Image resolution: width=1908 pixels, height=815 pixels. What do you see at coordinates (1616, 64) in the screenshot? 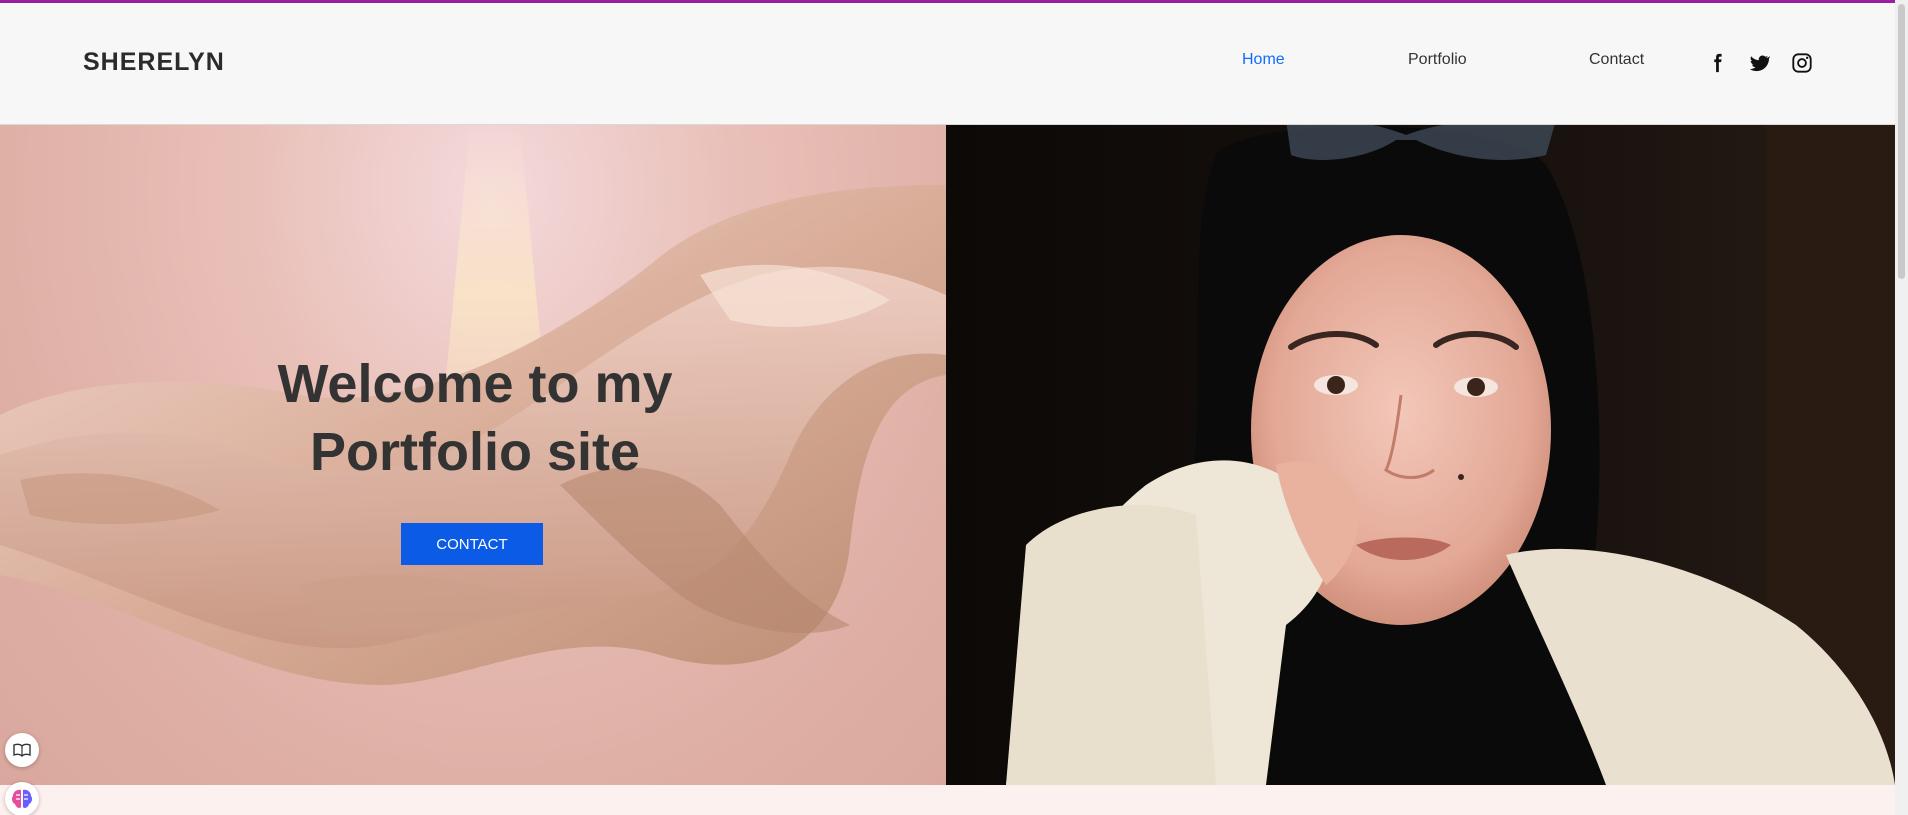
I see `nav-contact: Contact` at bounding box center [1616, 64].